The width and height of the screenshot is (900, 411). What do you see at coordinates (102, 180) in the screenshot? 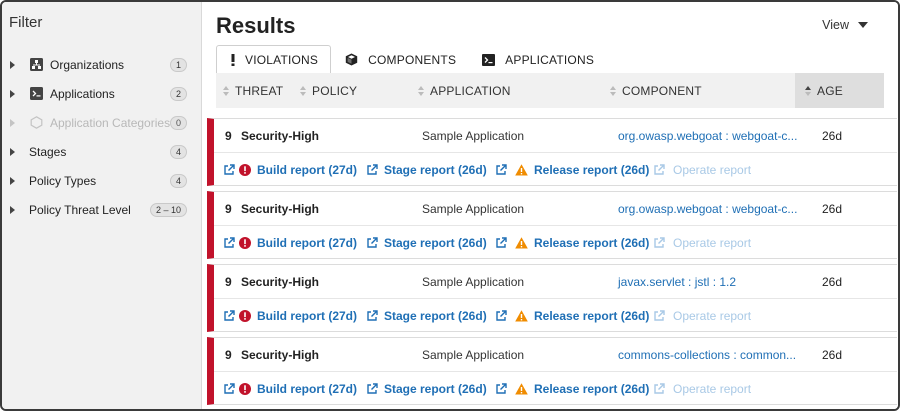
I see `filter-policy-types: Policy Types 4` at bounding box center [102, 180].